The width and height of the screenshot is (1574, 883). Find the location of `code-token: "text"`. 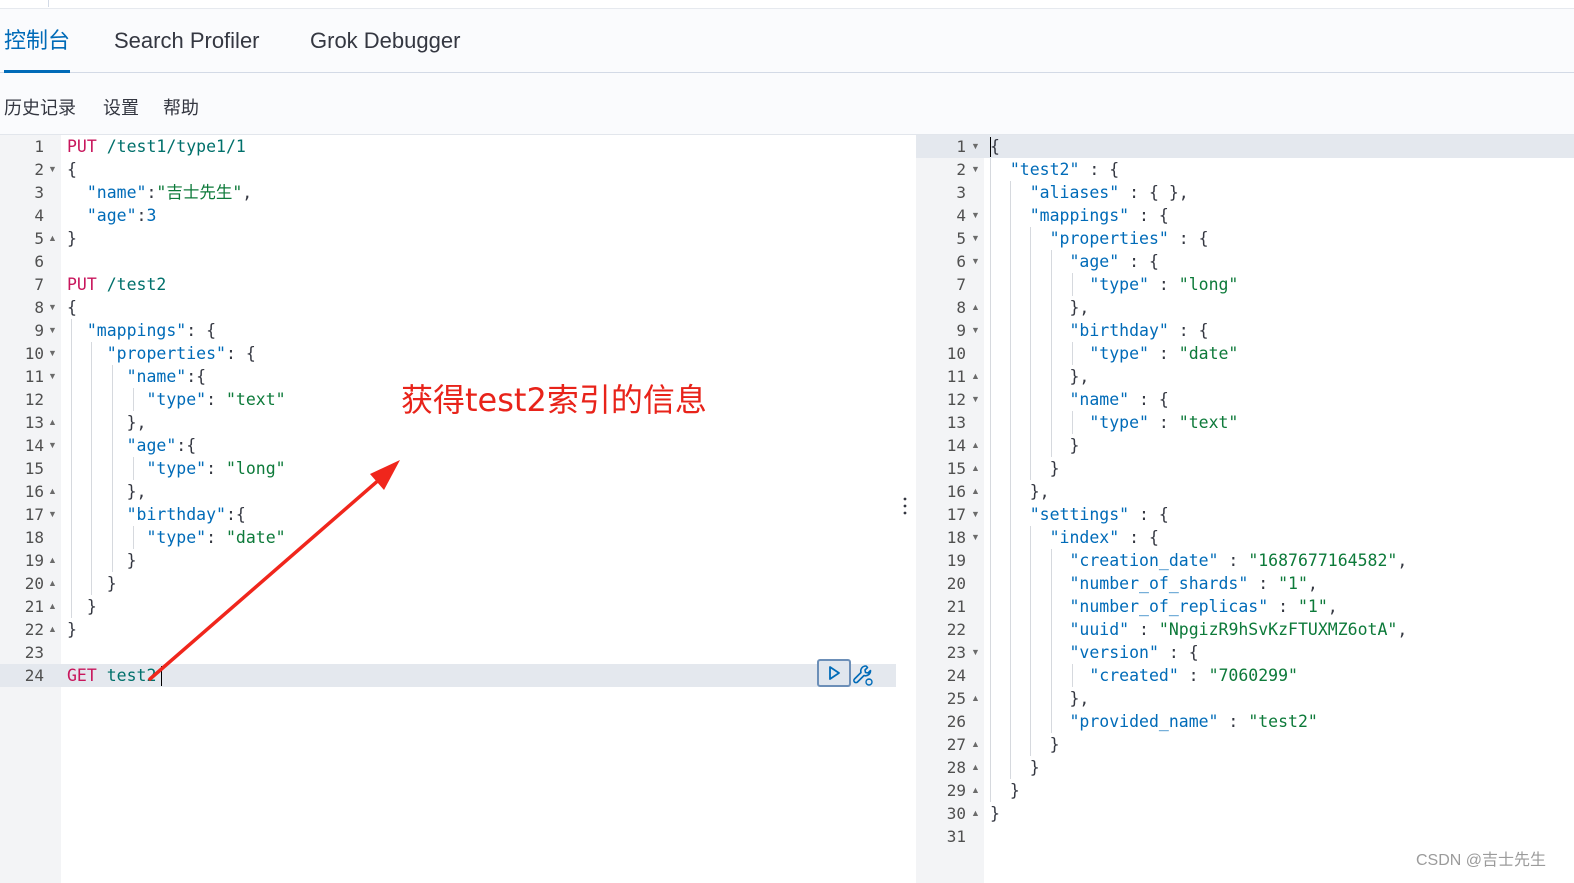

code-token: "text" is located at coordinates (1208, 422).